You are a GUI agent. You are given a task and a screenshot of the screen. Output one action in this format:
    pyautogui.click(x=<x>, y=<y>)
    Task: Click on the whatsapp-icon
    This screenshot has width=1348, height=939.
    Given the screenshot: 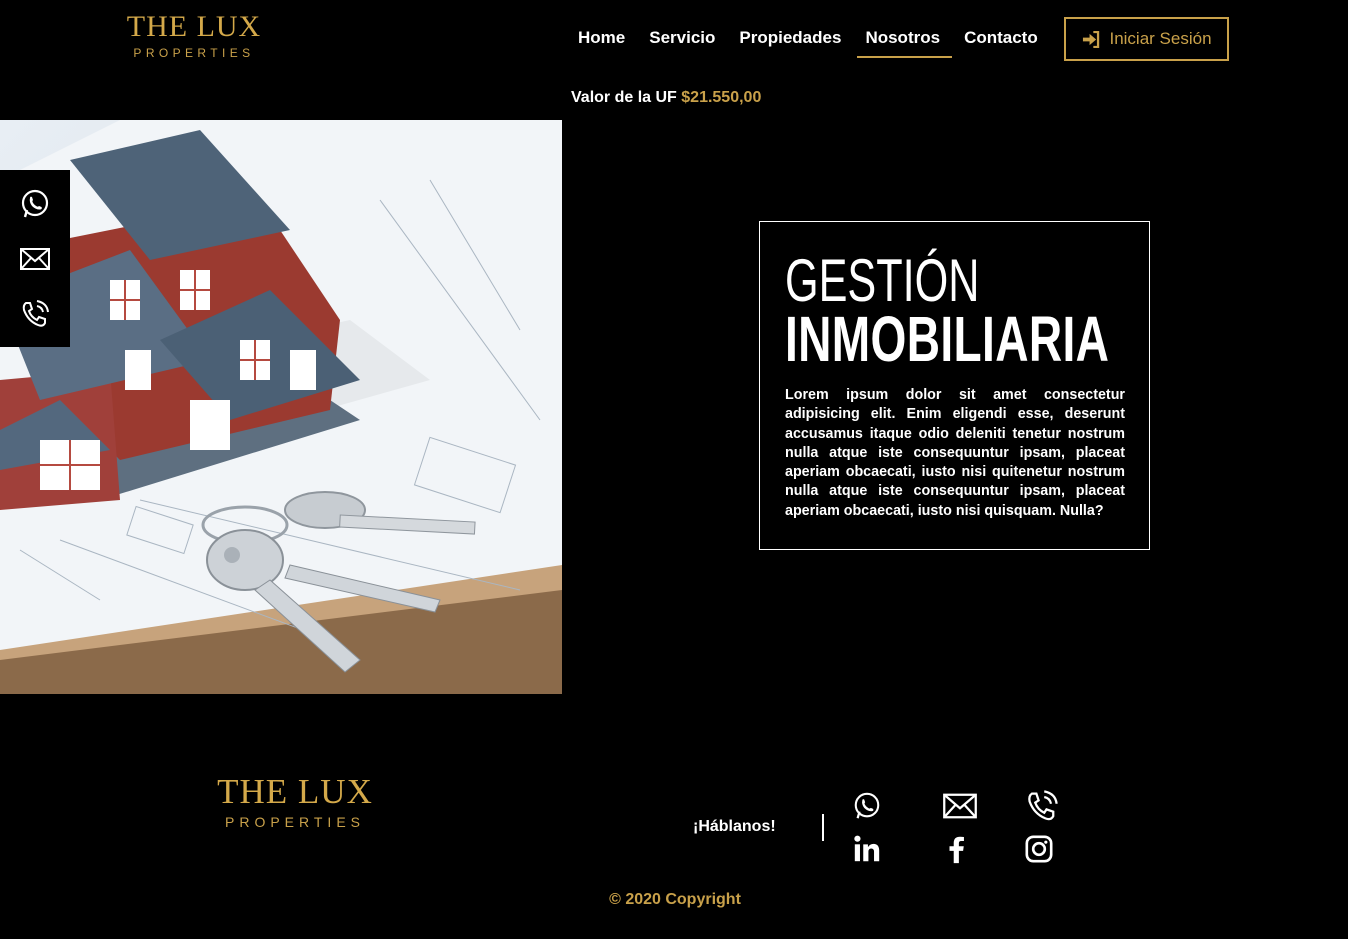 What is the action you would take?
    pyautogui.click(x=35, y=204)
    